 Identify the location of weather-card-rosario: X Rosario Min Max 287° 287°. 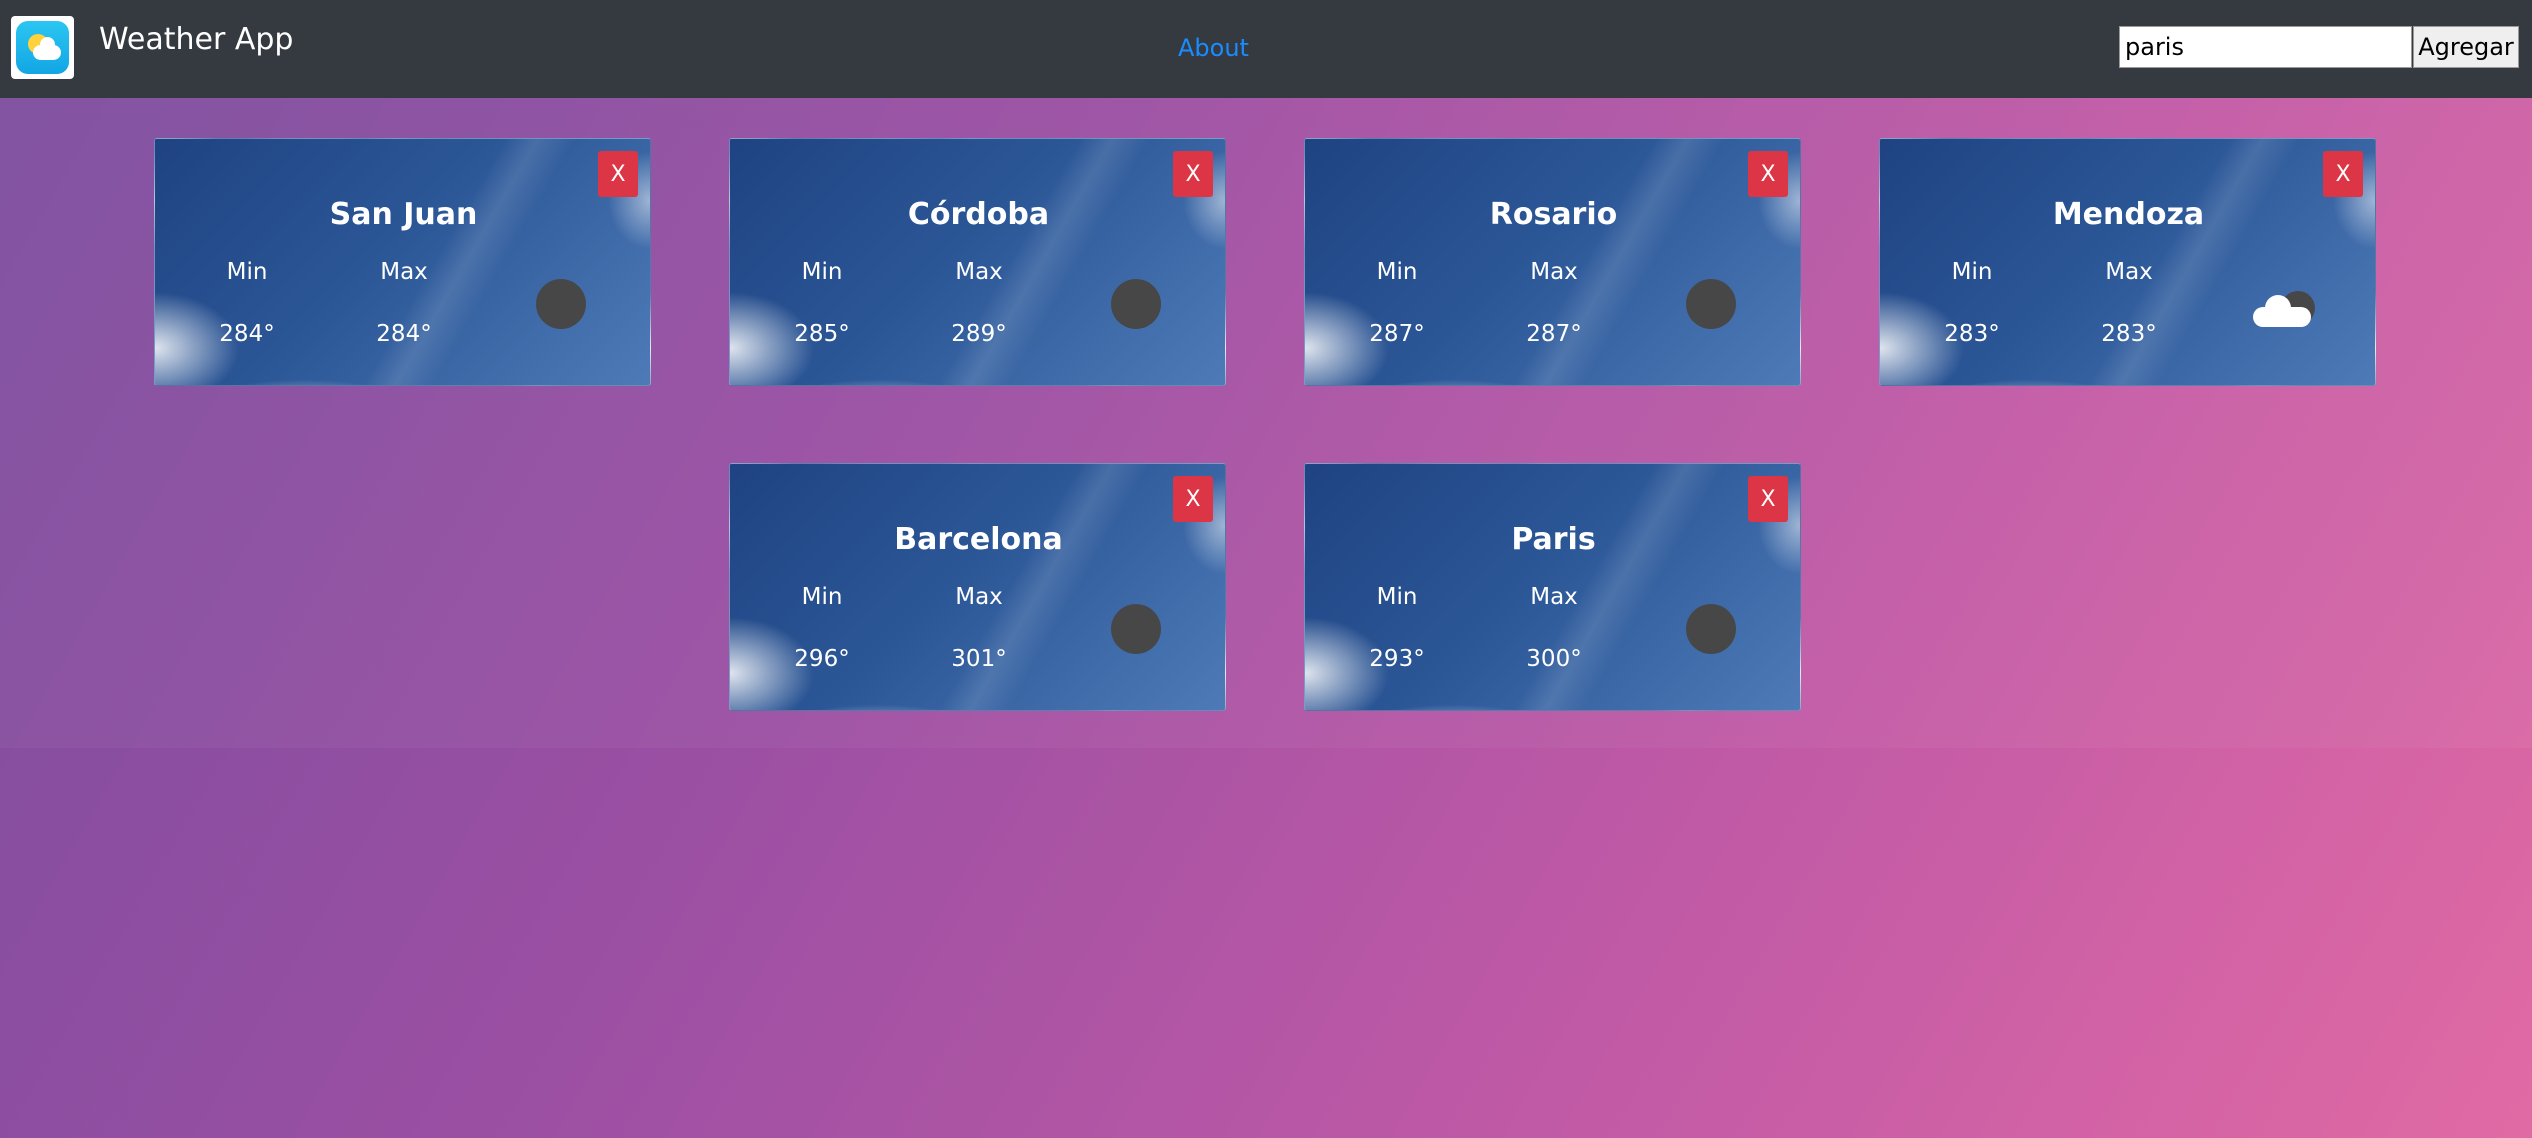
(1552, 262).